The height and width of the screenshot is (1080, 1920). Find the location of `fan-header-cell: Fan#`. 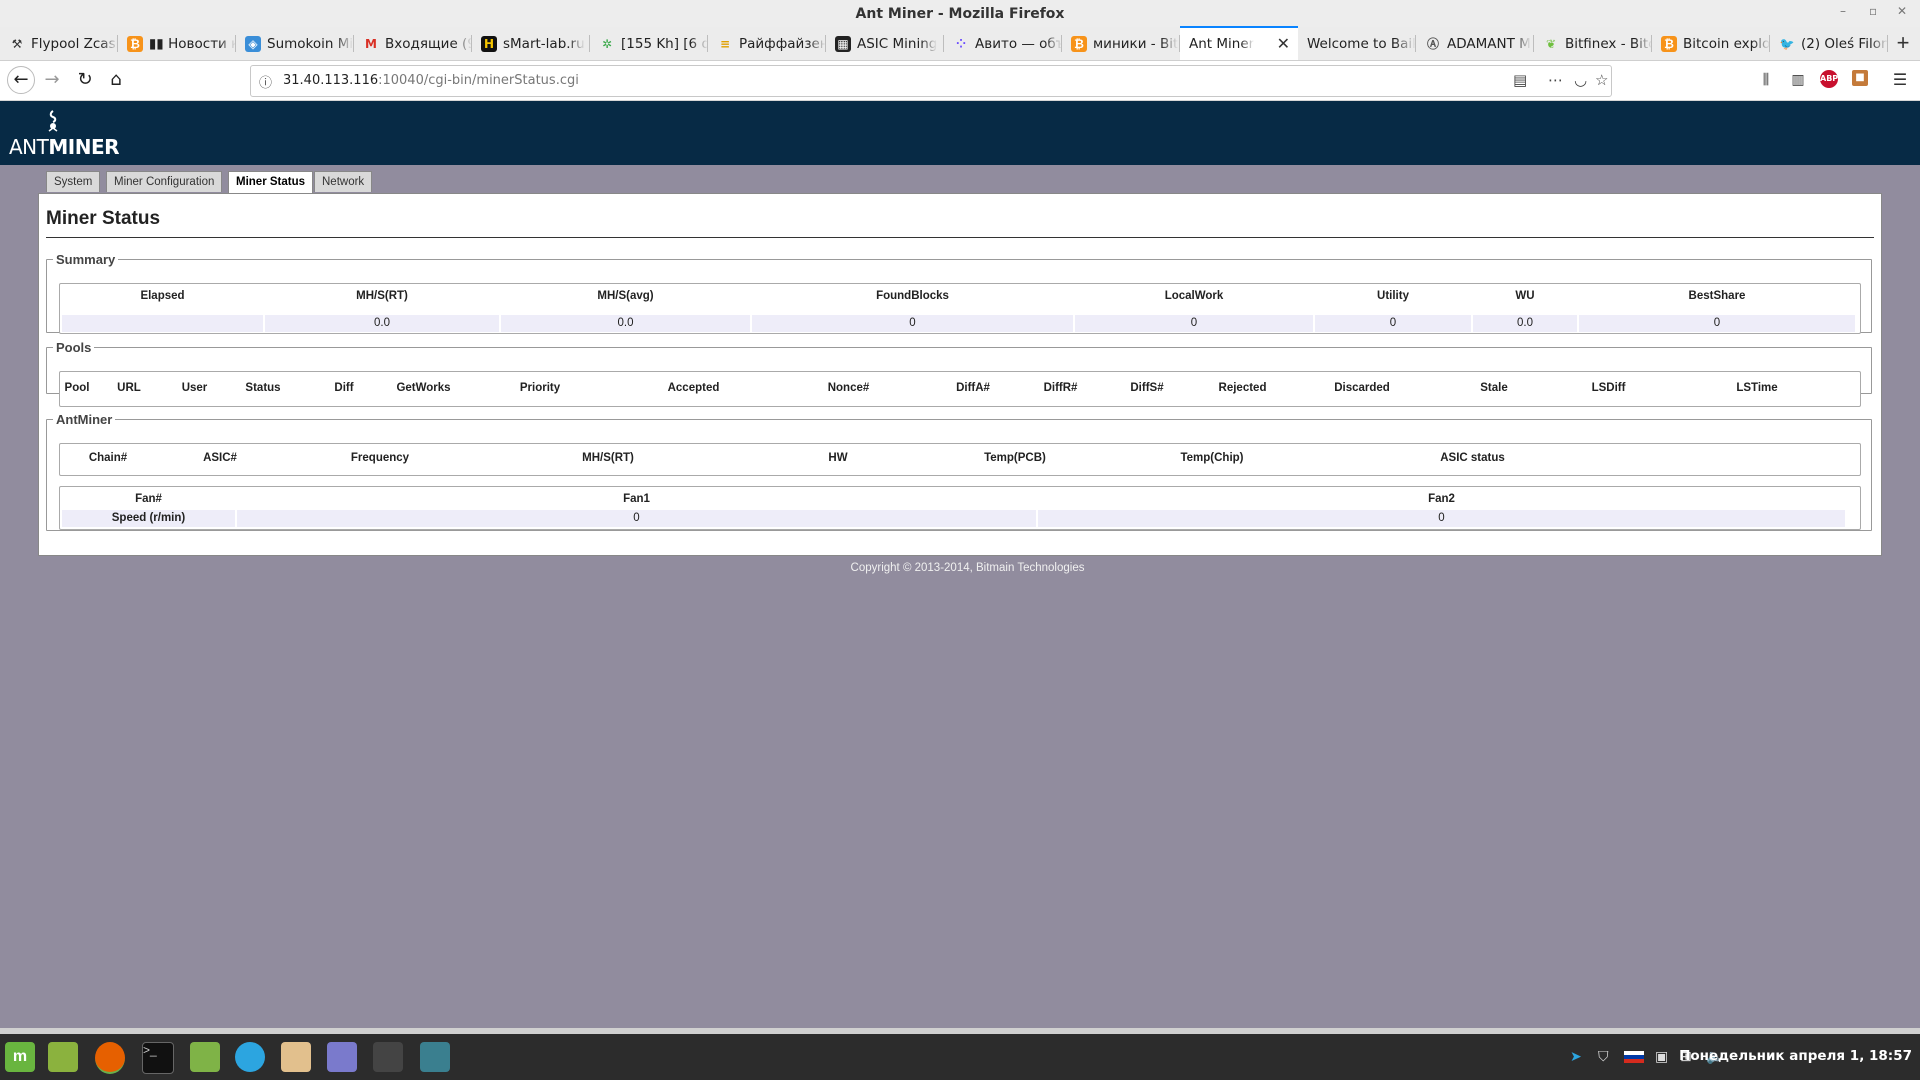

fan-header-cell: Fan# is located at coordinates (148, 499).